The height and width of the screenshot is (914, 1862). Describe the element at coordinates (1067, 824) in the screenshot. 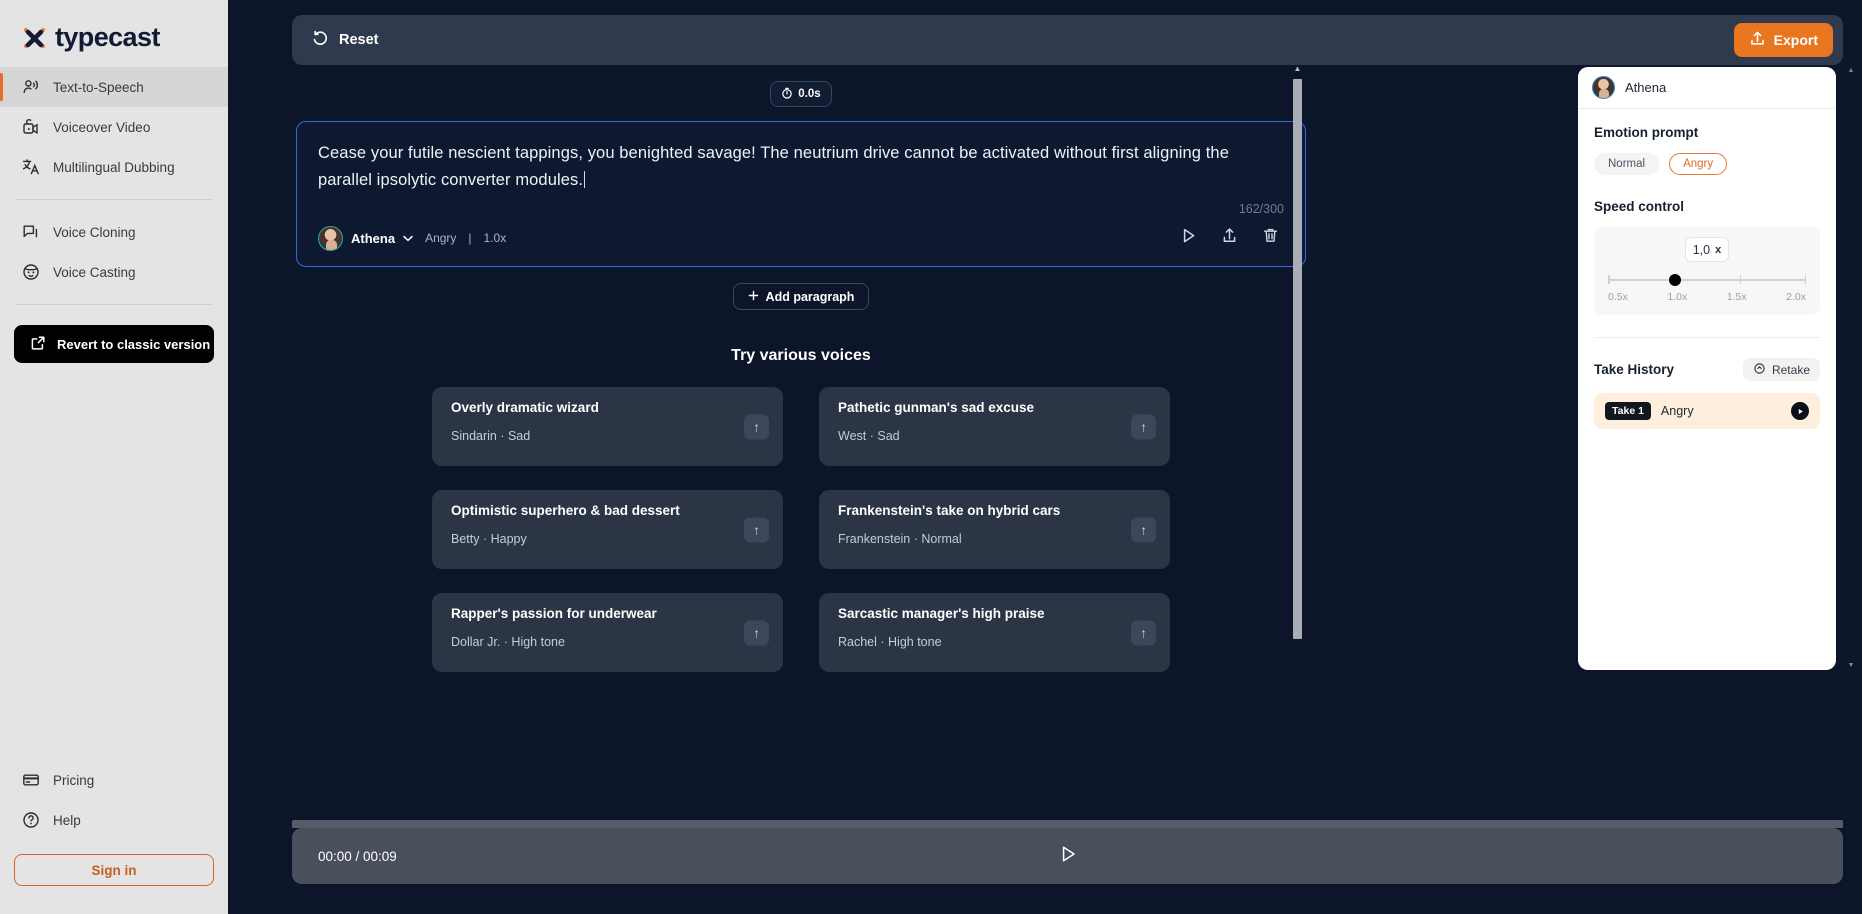

I see `player-top-strip` at that location.